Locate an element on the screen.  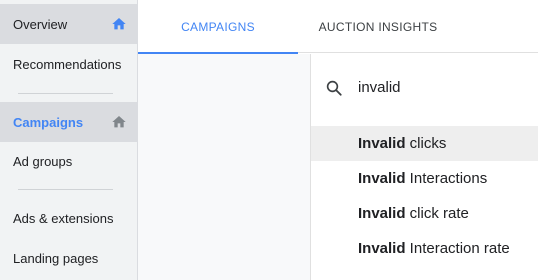
sidebar-item-label: Recommendations is located at coordinates (67, 64).